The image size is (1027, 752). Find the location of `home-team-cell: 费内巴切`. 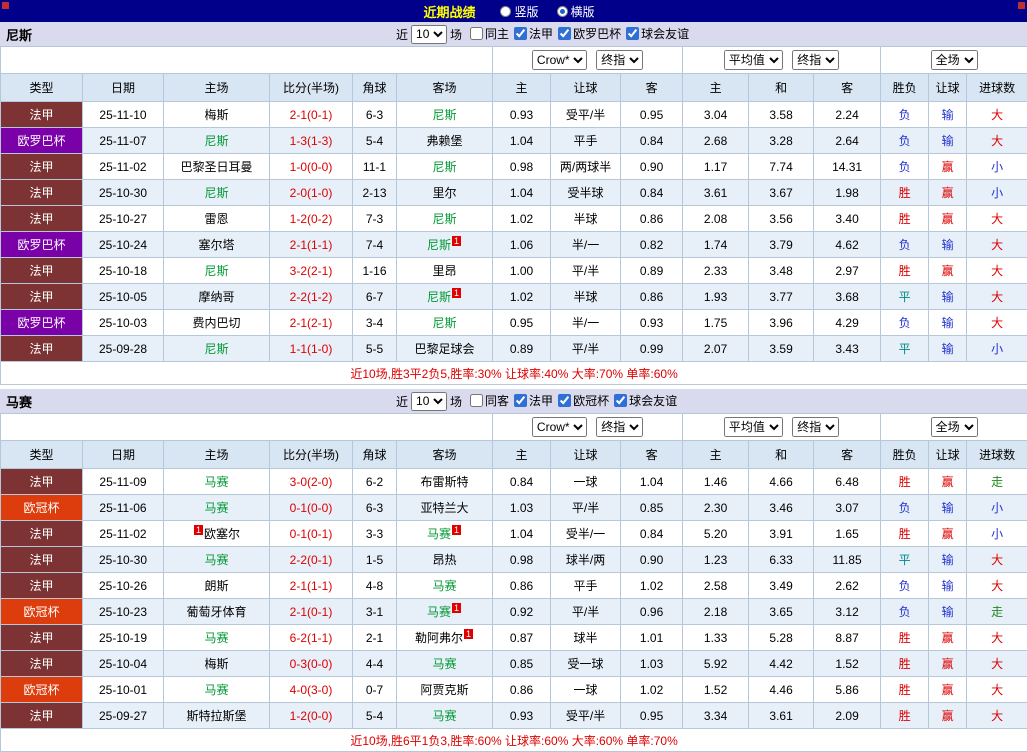

home-team-cell: 费内巴切 is located at coordinates (217, 323).